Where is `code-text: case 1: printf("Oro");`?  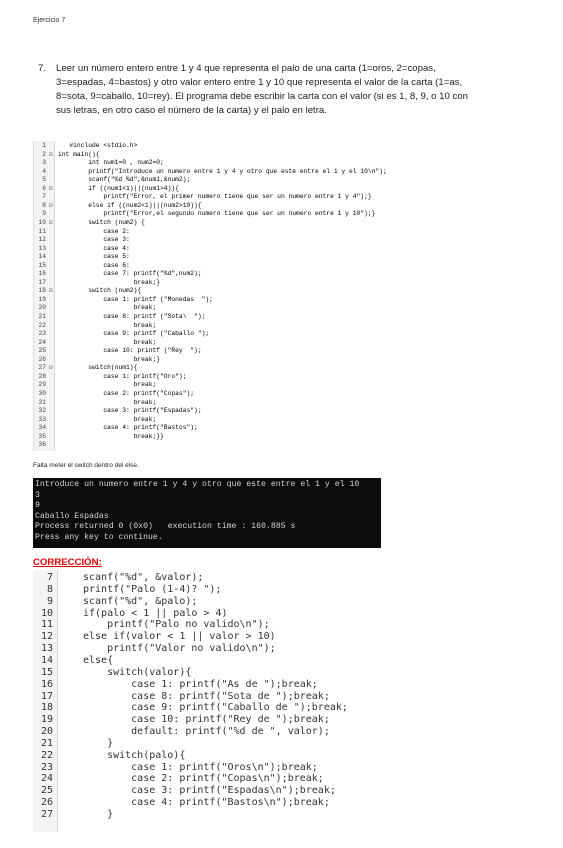 code-text: case 1: printf("Oro"); is located at coordinates (122, 376).